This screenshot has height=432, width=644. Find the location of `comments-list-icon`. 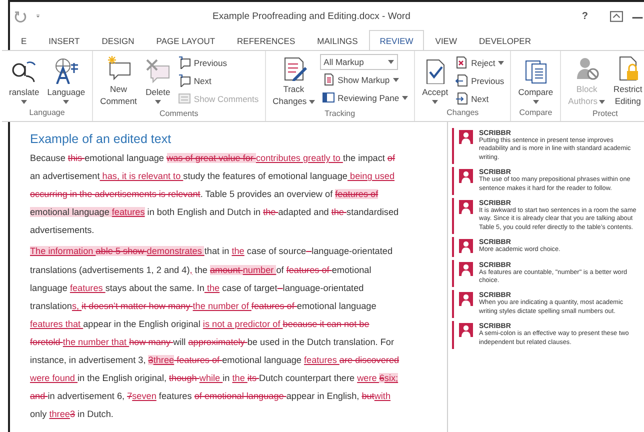

comments-list-icon is located at coordinates (184, 98).